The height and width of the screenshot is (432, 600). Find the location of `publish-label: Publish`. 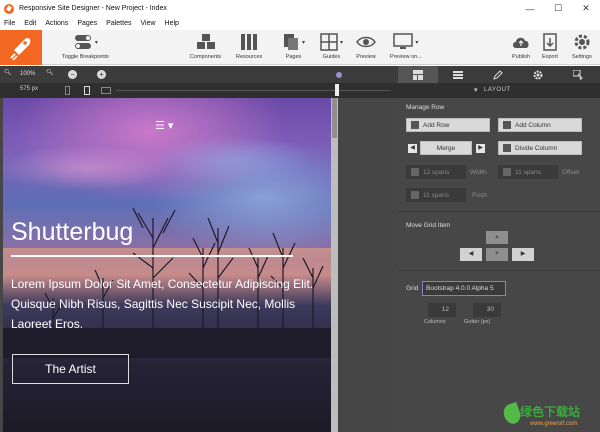

publish-label: Publish is located at coordinates (521, 57).